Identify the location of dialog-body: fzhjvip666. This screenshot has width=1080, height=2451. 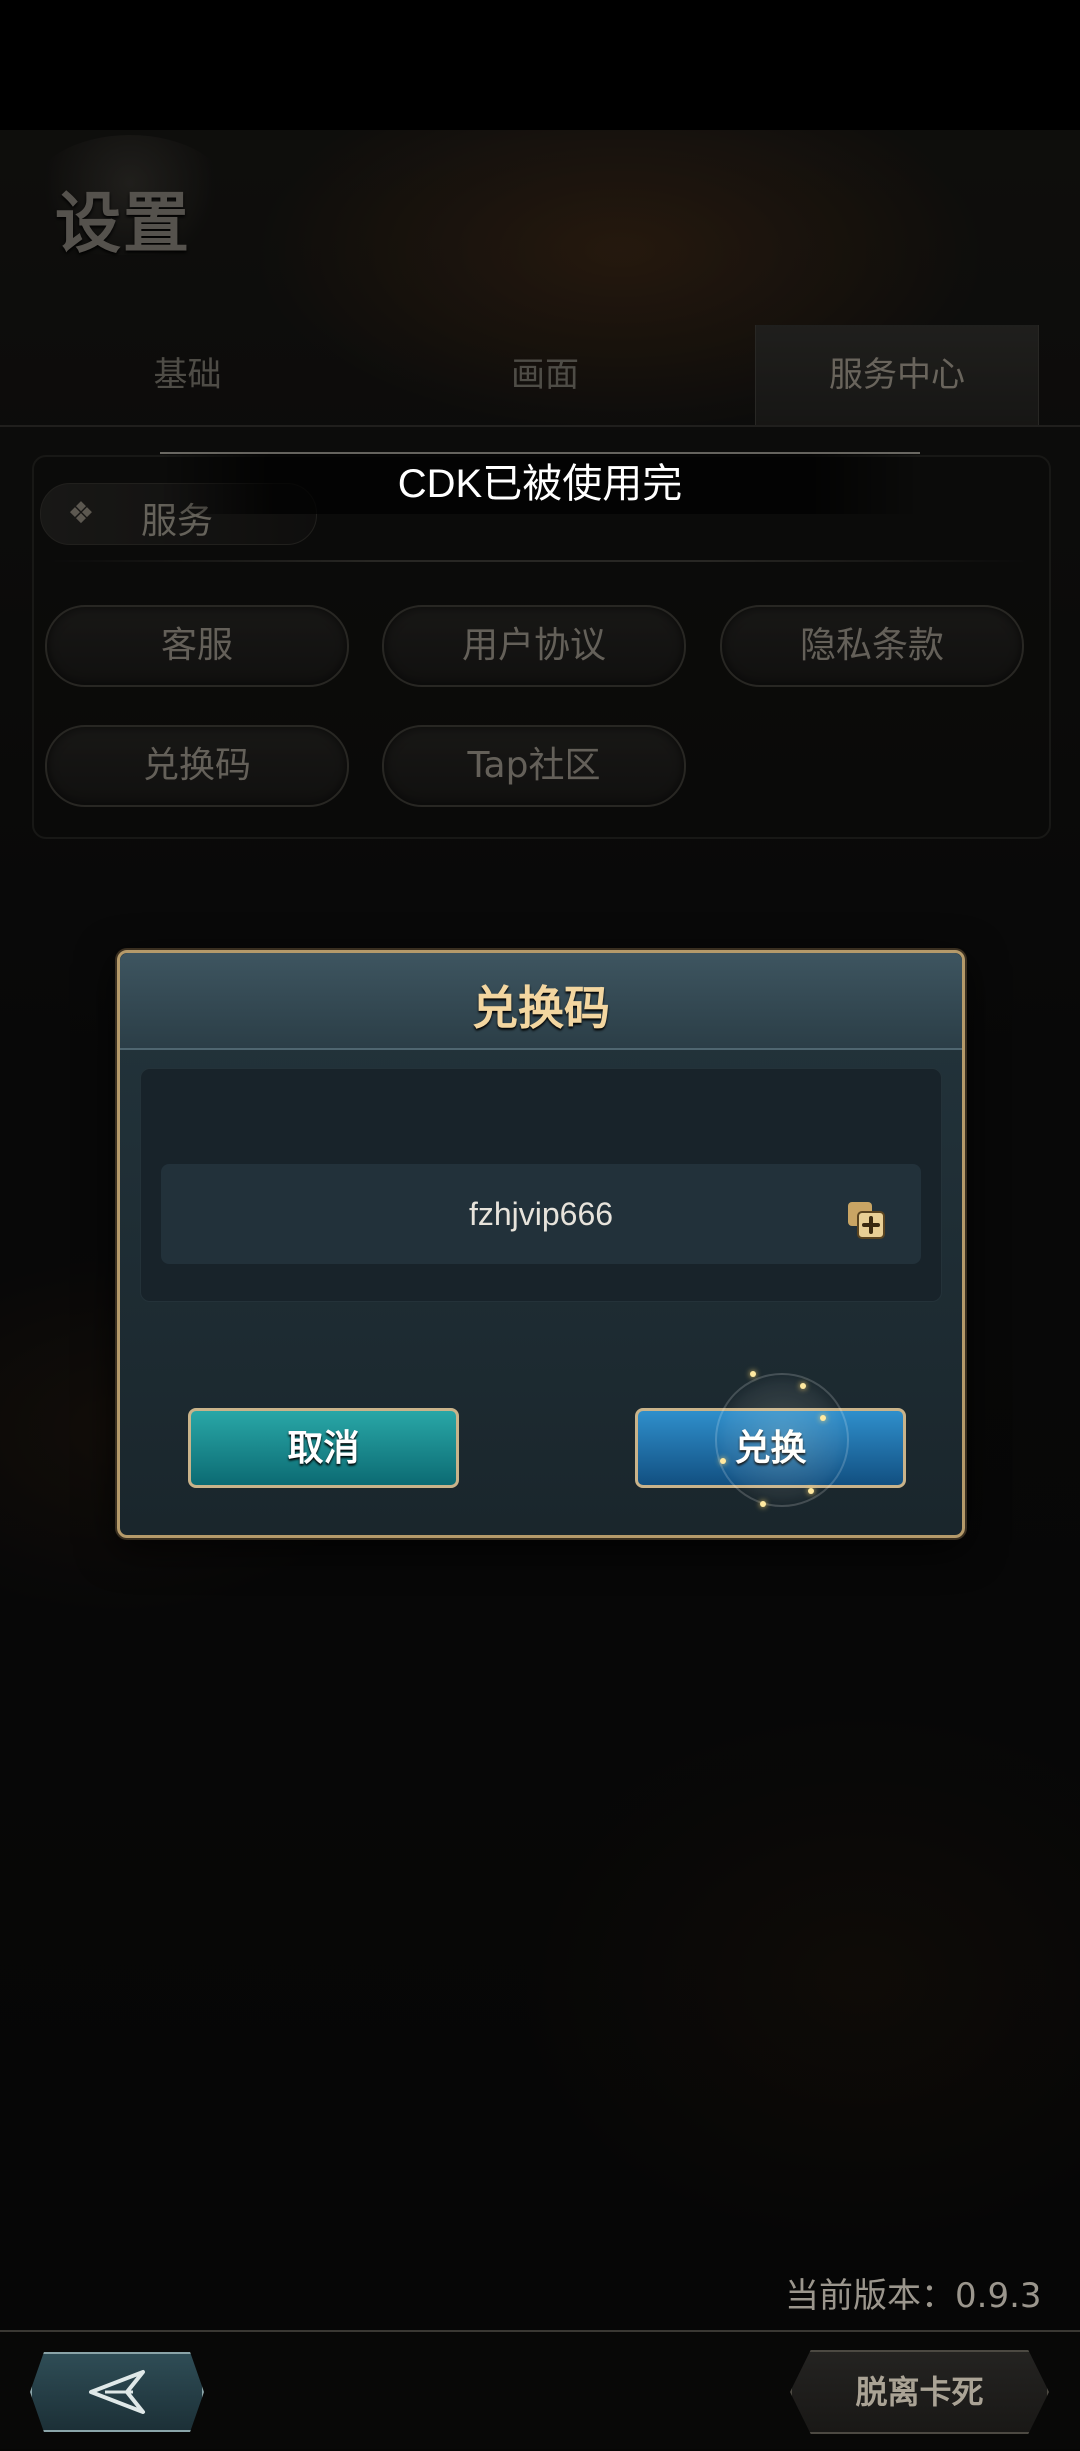
(541, 1185).